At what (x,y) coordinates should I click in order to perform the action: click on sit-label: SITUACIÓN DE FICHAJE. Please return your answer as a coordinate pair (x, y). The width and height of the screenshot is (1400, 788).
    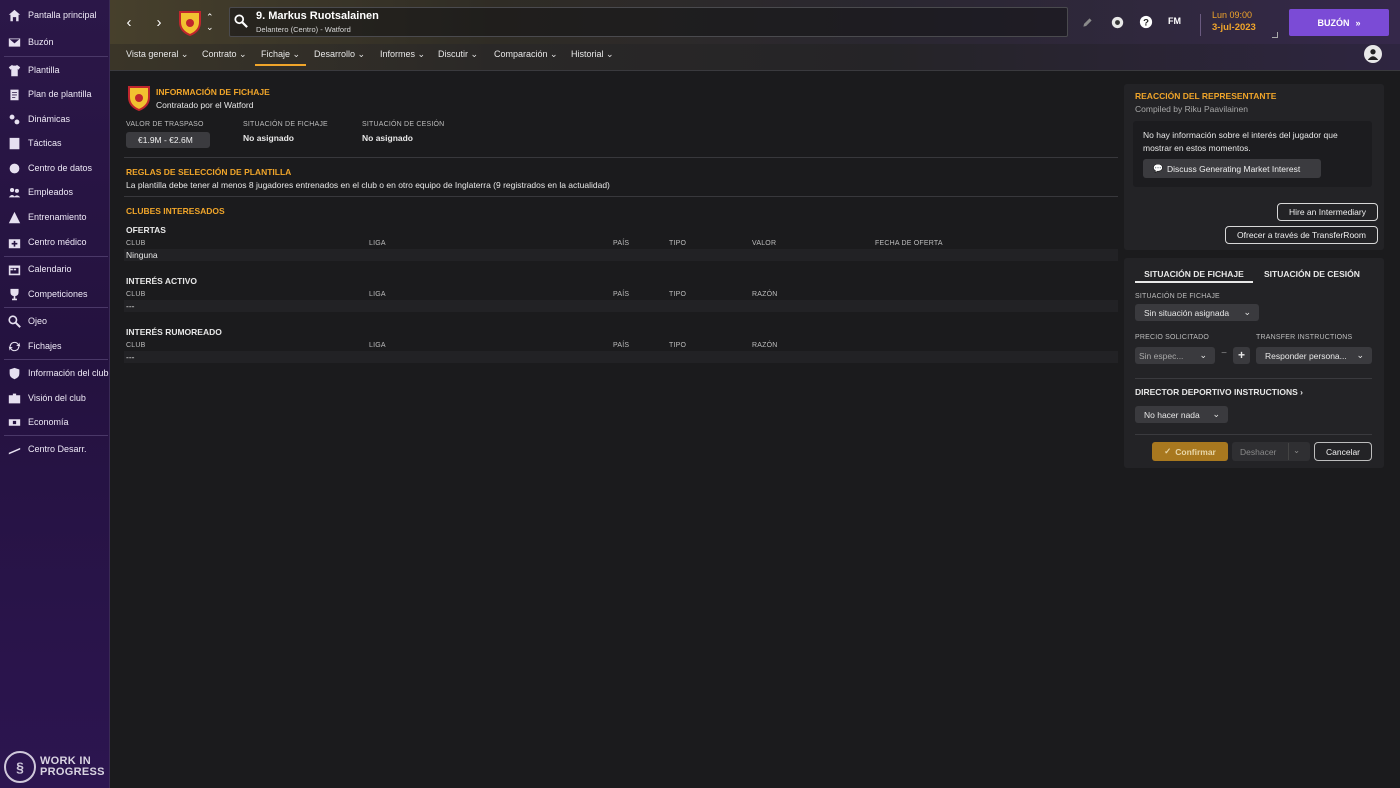
    Looking at the image, I should click on (1177, 296).